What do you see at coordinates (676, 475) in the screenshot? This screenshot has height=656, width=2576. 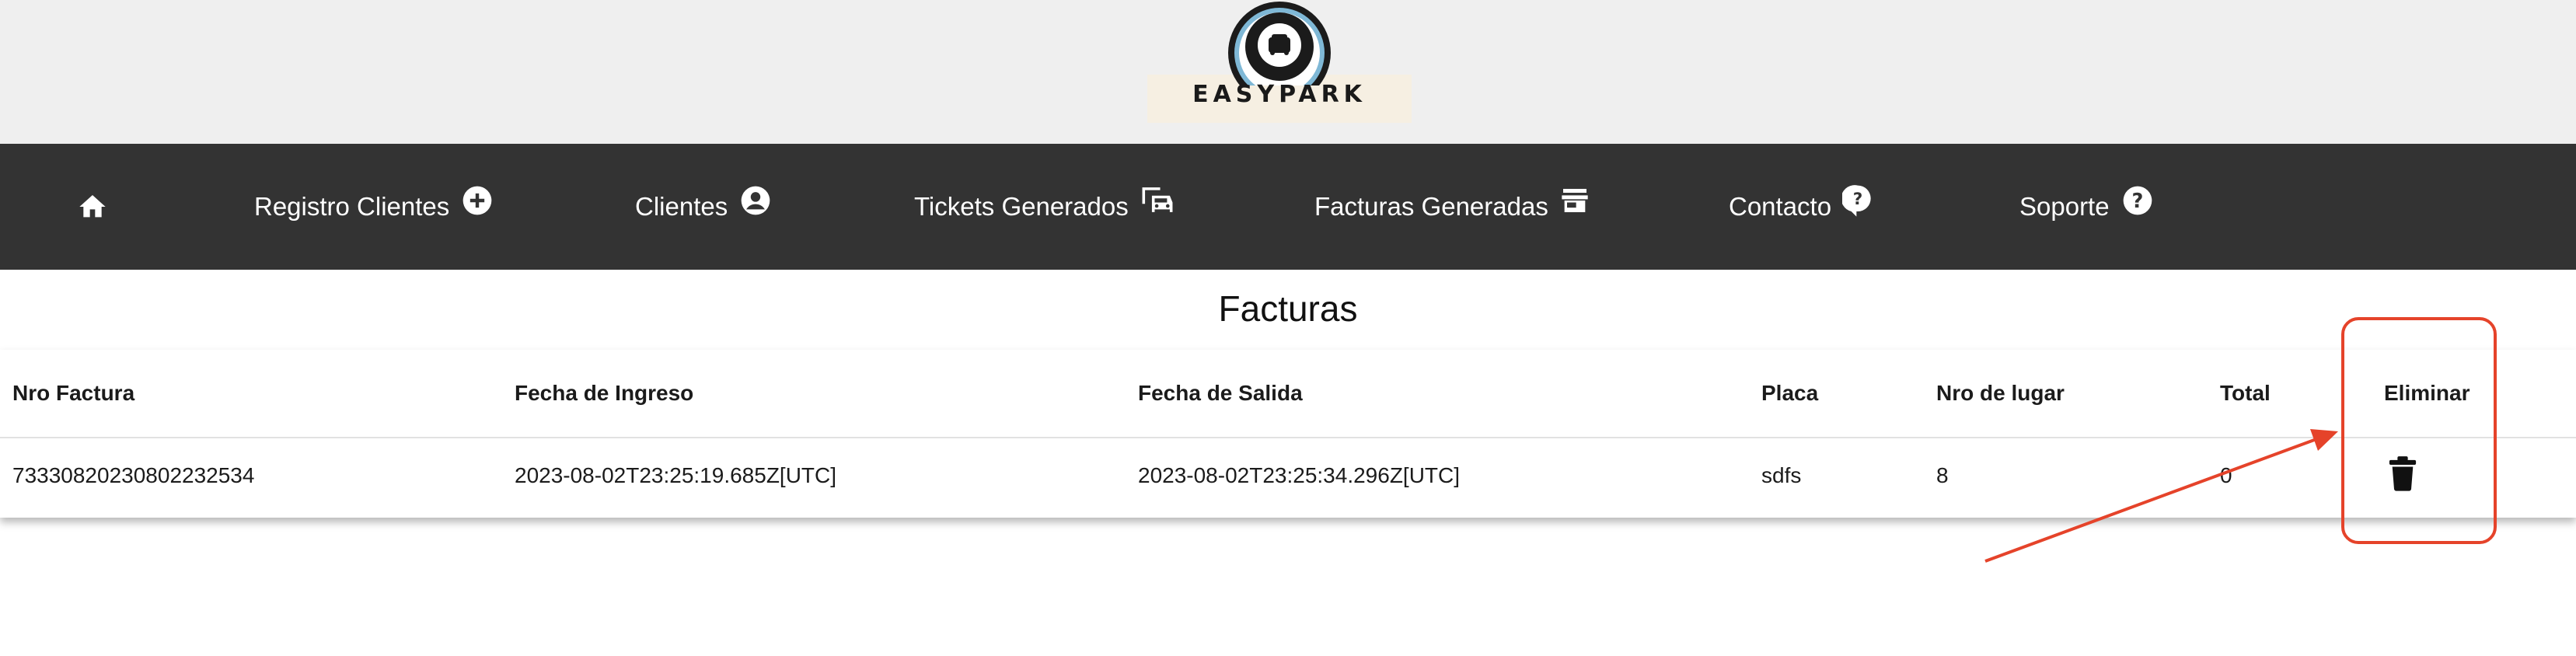 I see `cell-fecha-ingreso: 2023-08-02T23:25:19.685Z[UTC]` at bounding box center [676, 475].